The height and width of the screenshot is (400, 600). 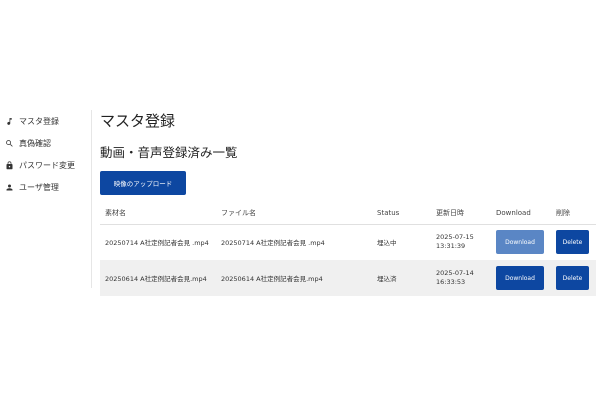 I want to click on column-header-download: Download, so click(x=513, y=212).